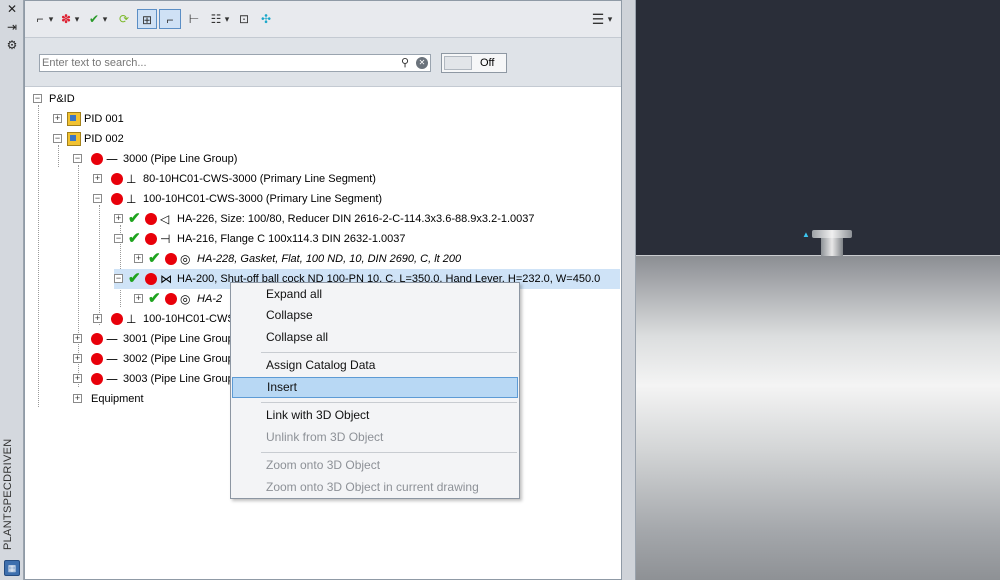 The width and height of the screenshot is (1000, 580). What do you see at coordinates (375, 437) in the screenshot?
I see `menu-unlink-3d: Unlink from 3D Object` at bounding box center [375, 437].